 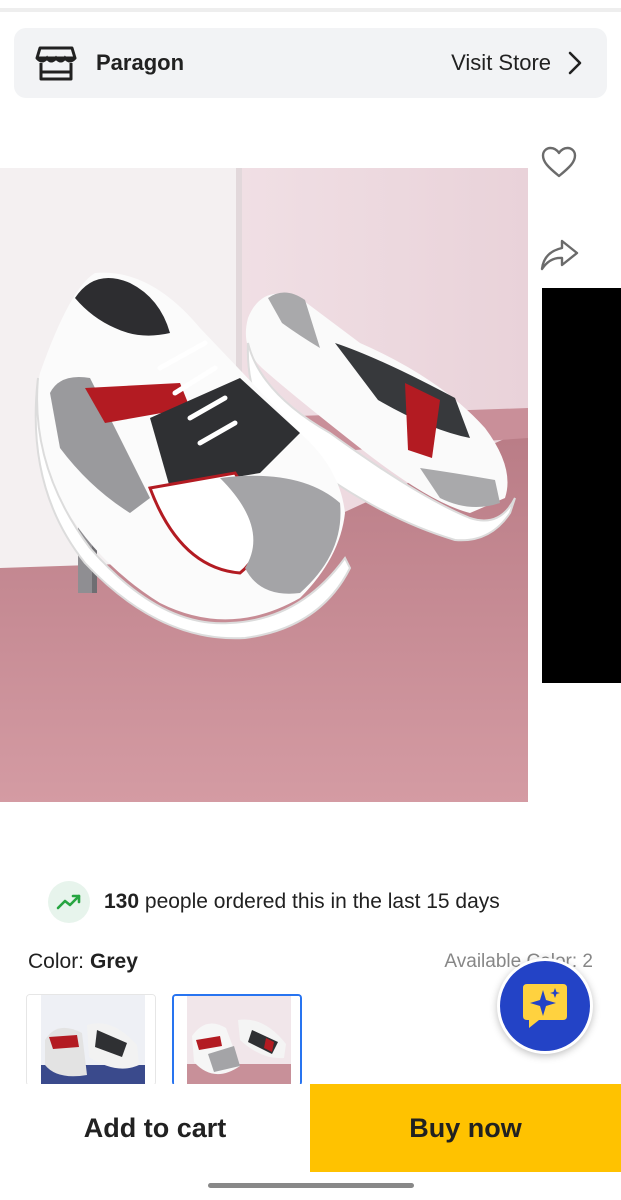 I want to click on sparkle-chat-icon, so click(x=545, y=1006).